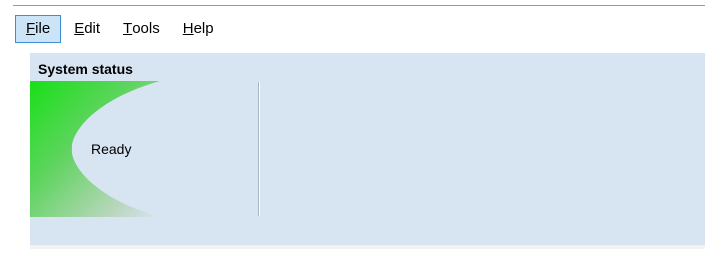  I want to click on menu-file-mnemonic: F, so click(31, 28).